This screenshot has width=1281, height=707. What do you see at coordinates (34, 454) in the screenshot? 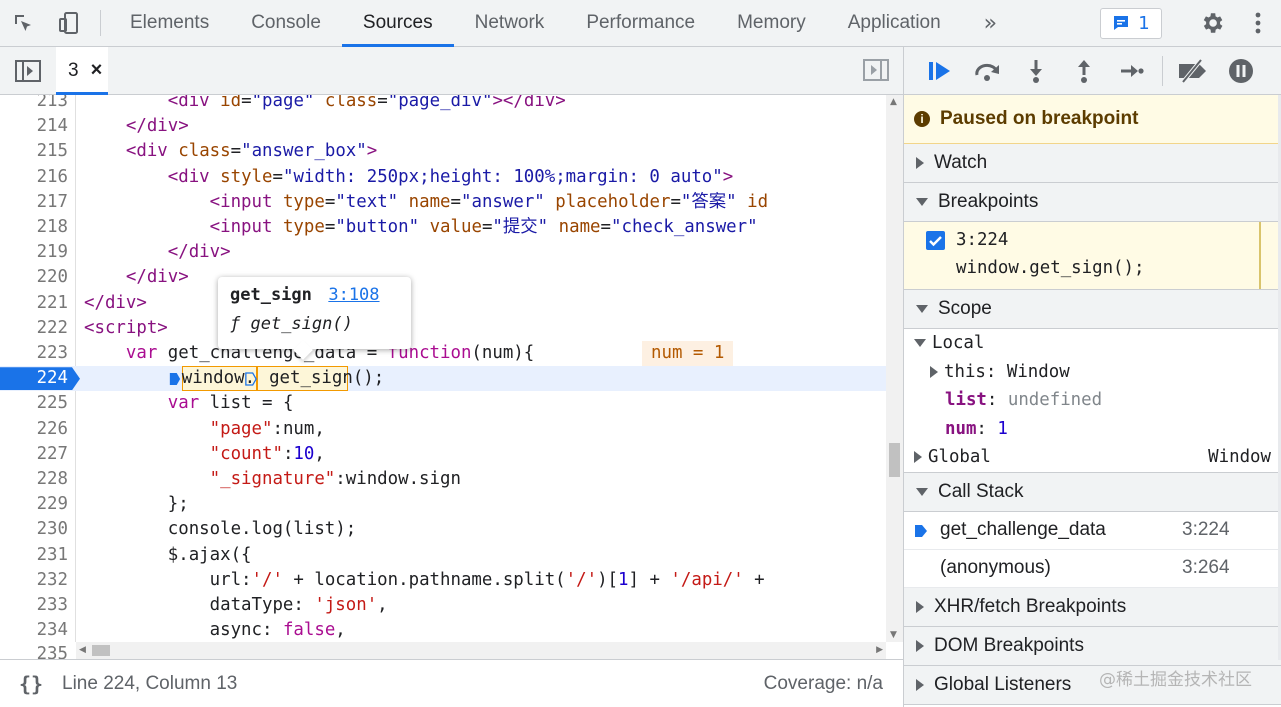
I see `line-number: 227` at bounding box center [34, 454].